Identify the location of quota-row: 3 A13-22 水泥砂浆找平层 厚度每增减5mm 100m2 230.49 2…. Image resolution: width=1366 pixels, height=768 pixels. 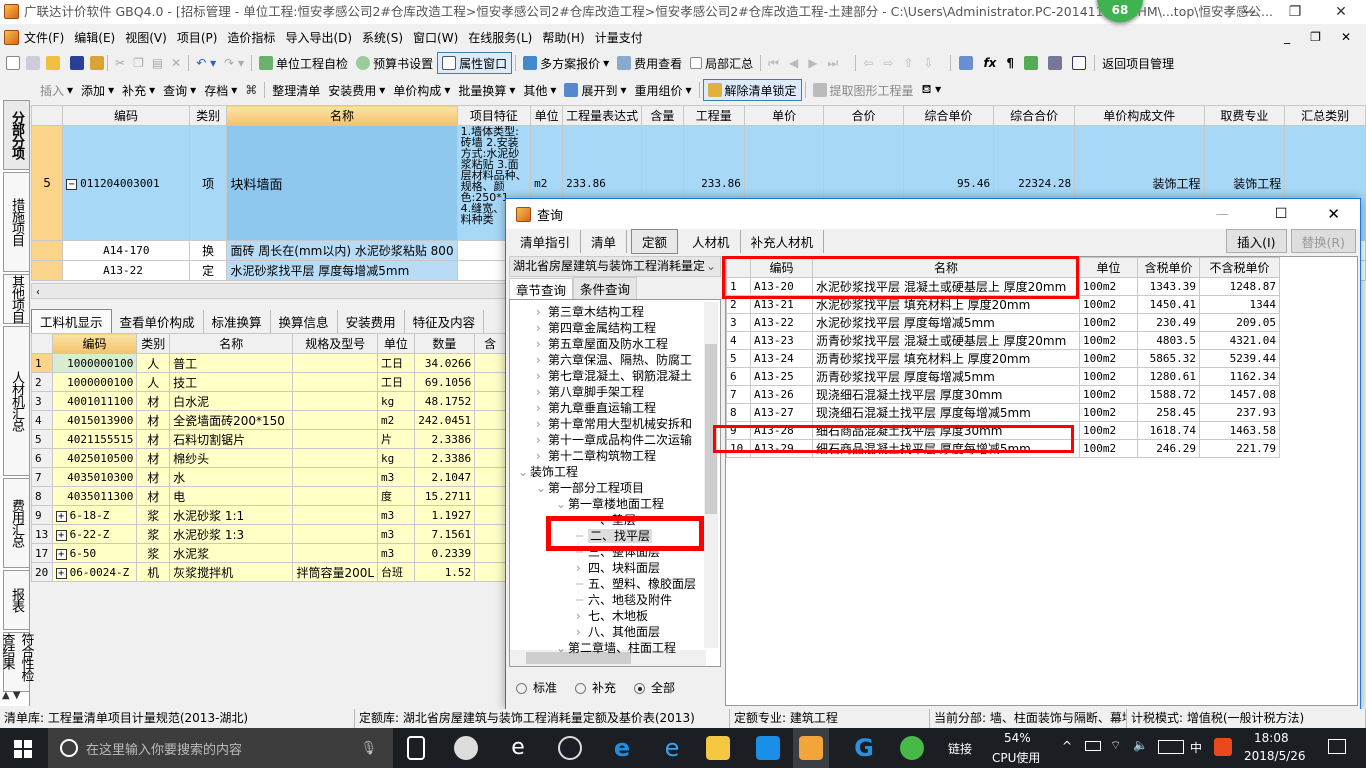
(1003, 322).